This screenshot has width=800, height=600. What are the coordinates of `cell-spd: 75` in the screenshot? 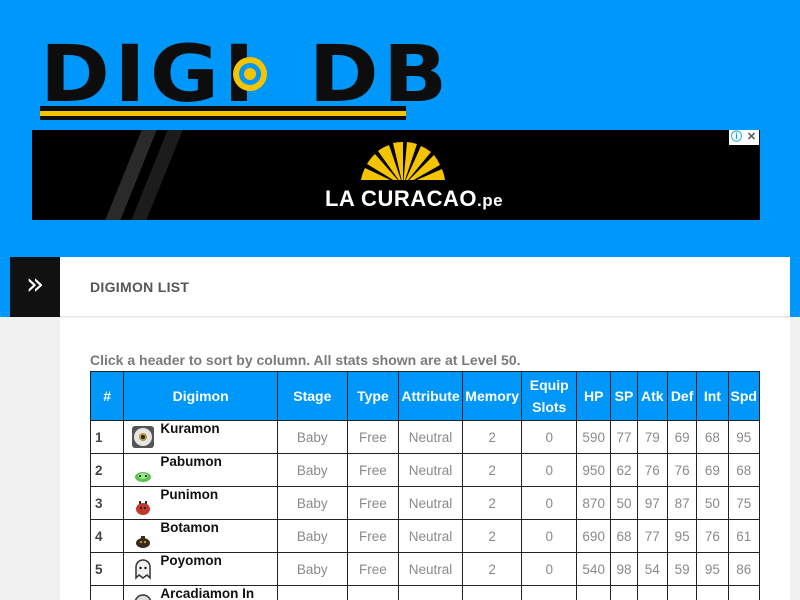 It's located at (744, 503).